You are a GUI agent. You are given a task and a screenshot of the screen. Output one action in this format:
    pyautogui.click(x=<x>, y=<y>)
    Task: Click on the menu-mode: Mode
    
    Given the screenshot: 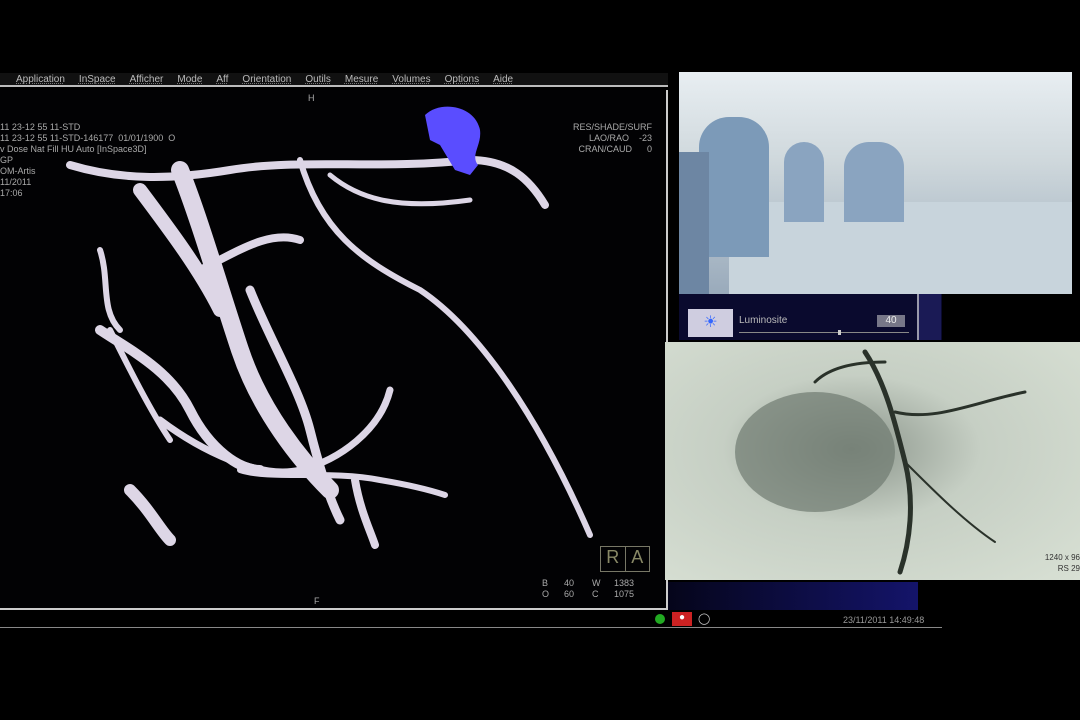 What is the action you would take?
    pyautogui.click(x=189, y=79)
    